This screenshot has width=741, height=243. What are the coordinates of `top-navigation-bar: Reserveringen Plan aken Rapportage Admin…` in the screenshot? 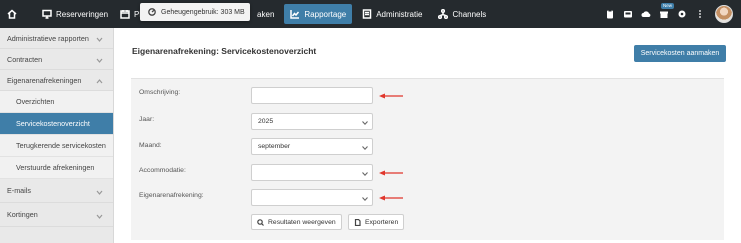 It's located at (370, 14).